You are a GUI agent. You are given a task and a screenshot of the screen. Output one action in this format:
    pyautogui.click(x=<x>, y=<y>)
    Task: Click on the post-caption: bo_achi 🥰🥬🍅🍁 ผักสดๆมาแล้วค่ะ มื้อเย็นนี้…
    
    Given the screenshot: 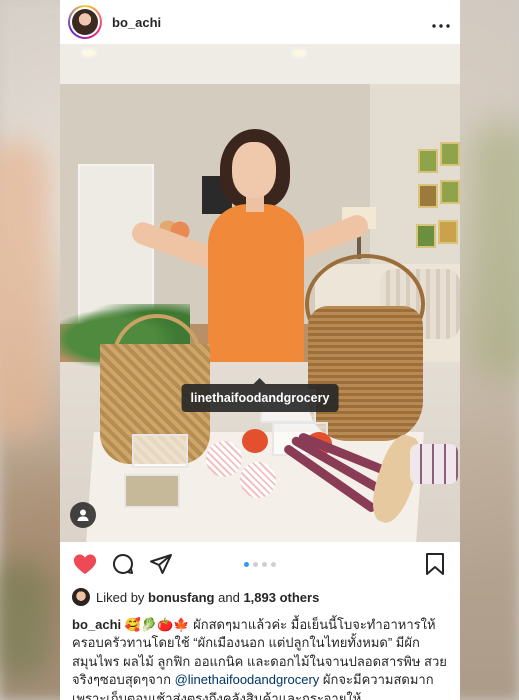 What is the action you would take?
    pyautogui.click(x=260, y=654)
    